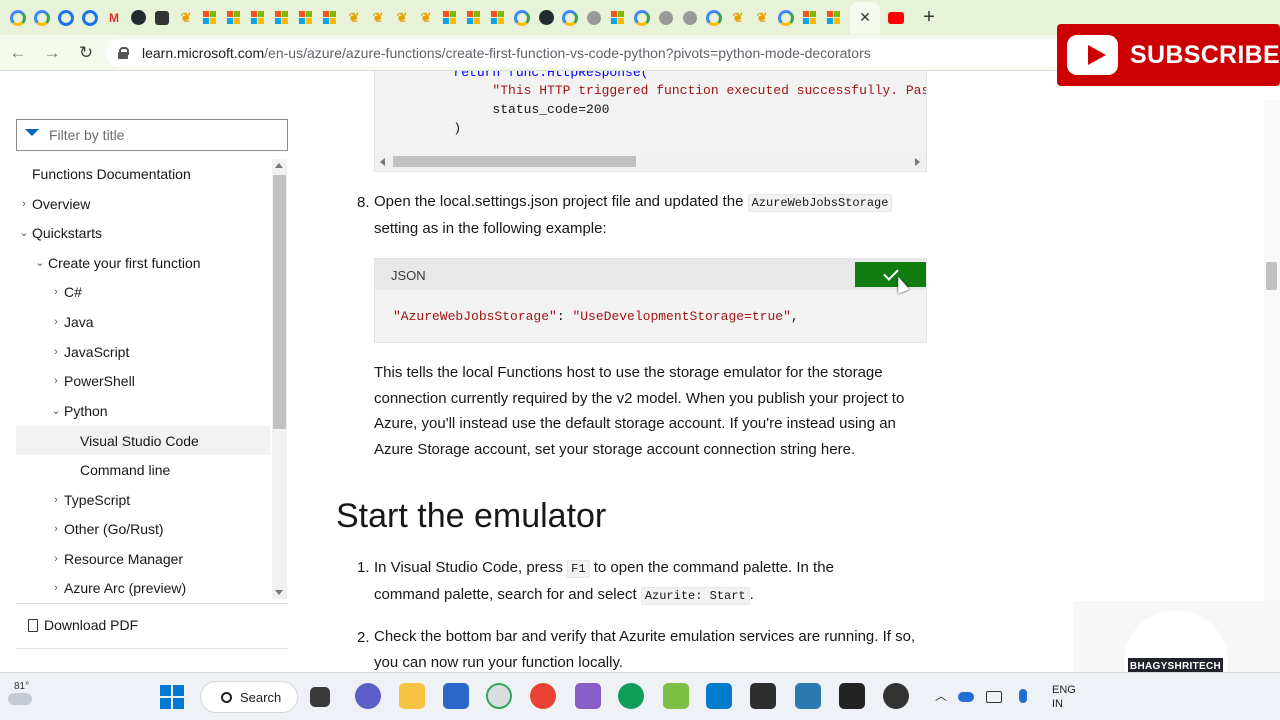 The height and width of the screenshot is (720, 1280). What do you see at coordinates (1272, 386) in the screenshot?
I see `page-scrollbar` at bounding box center [1272, 386].